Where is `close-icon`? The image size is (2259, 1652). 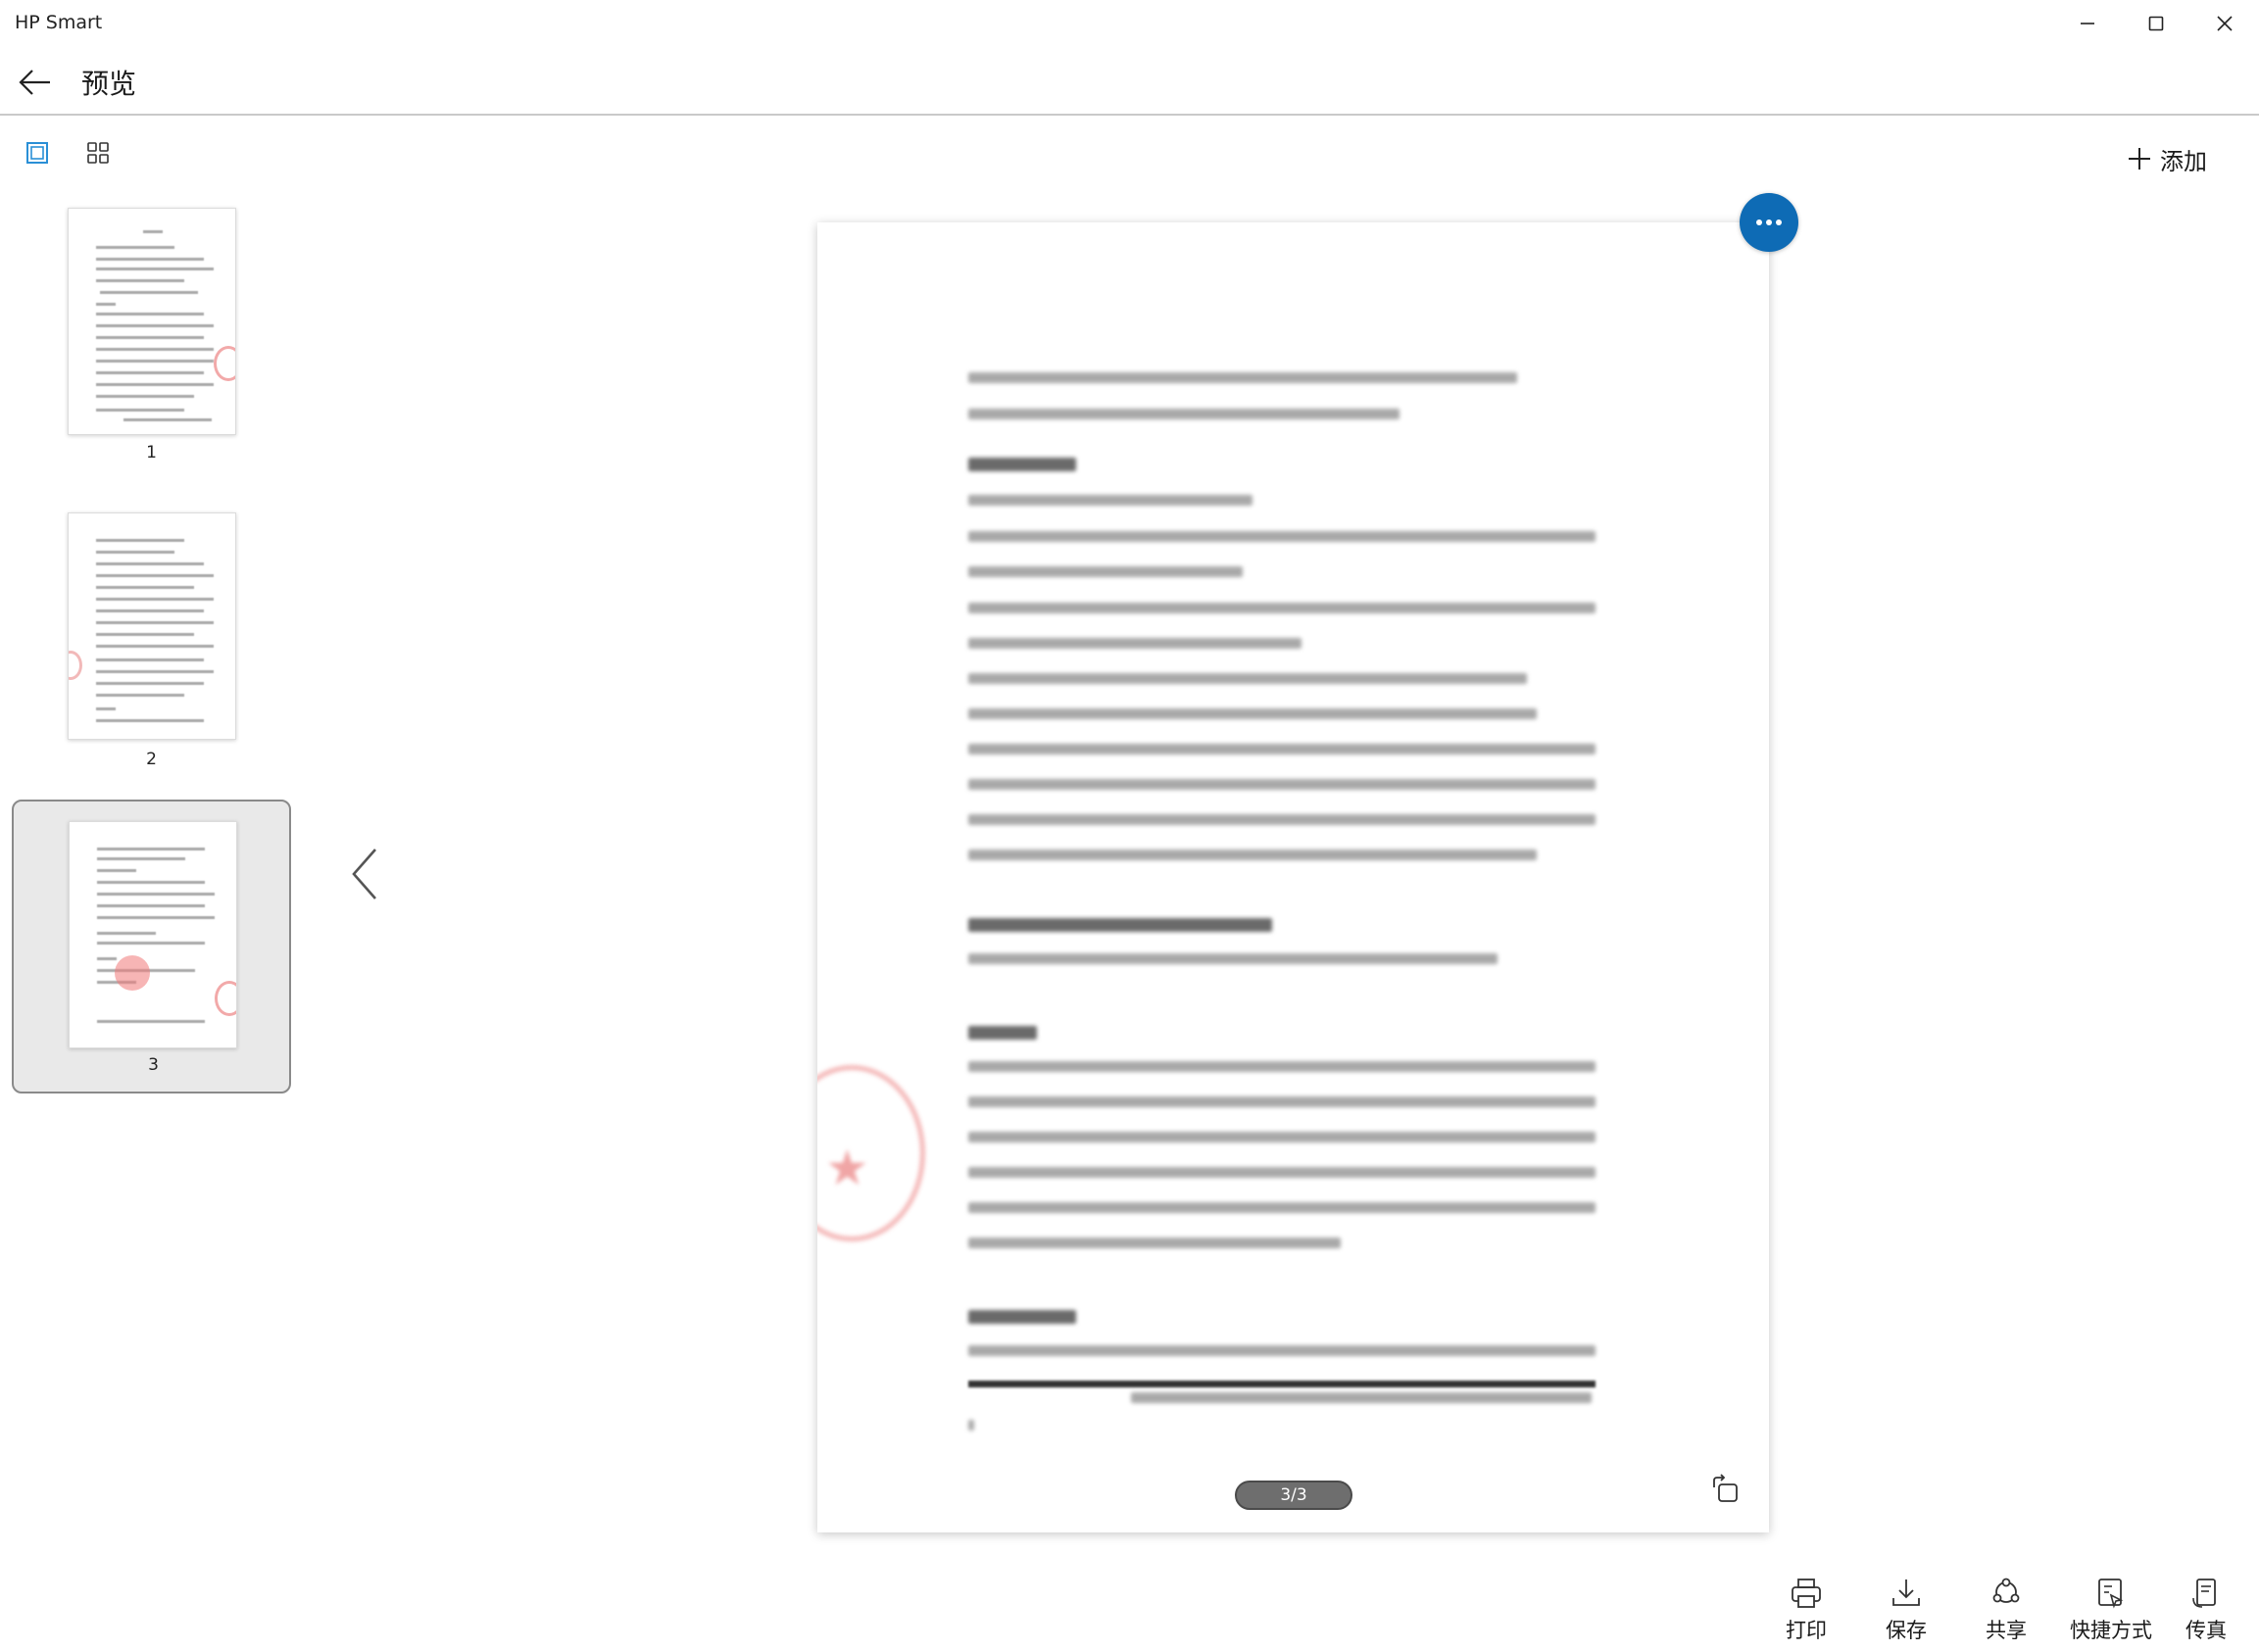 close-icon is located at coordinates (2225, 24).